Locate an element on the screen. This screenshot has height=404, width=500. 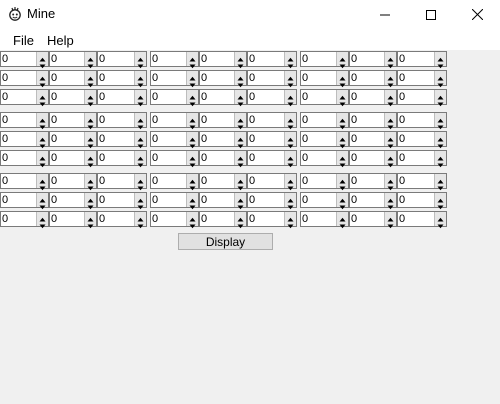
menu-file: File is located at coordinates (23, 40).